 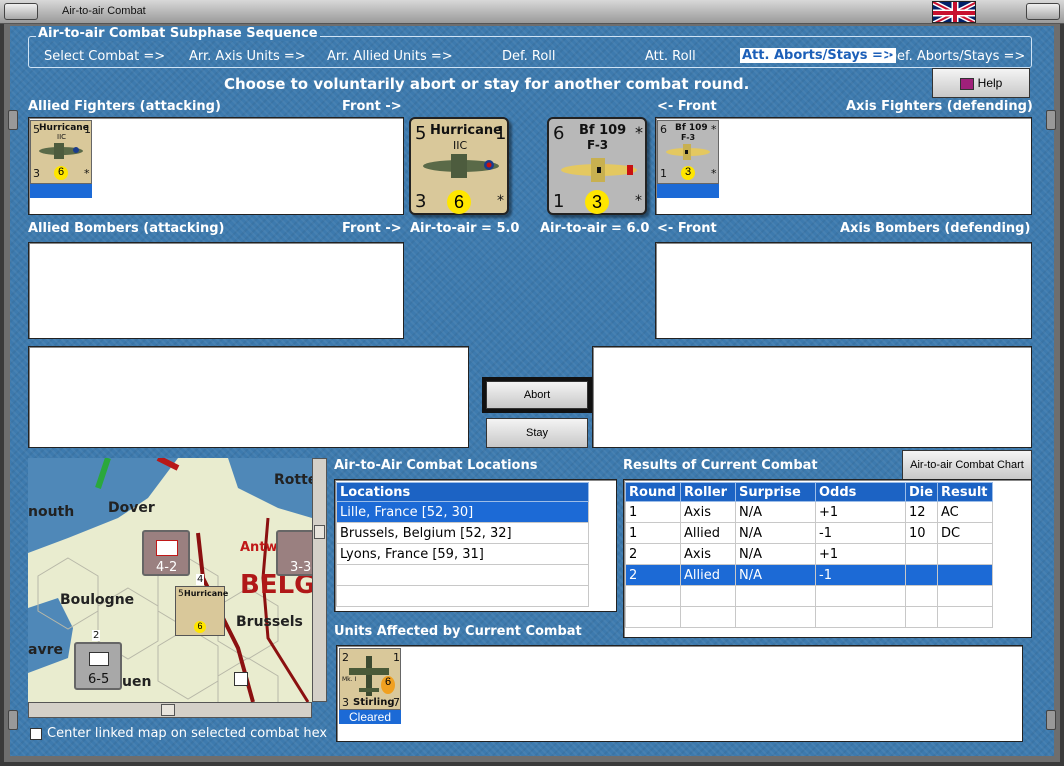 I want to click on location-row: Brussels, Belgium [52, 32], so click(x=462, y=533).